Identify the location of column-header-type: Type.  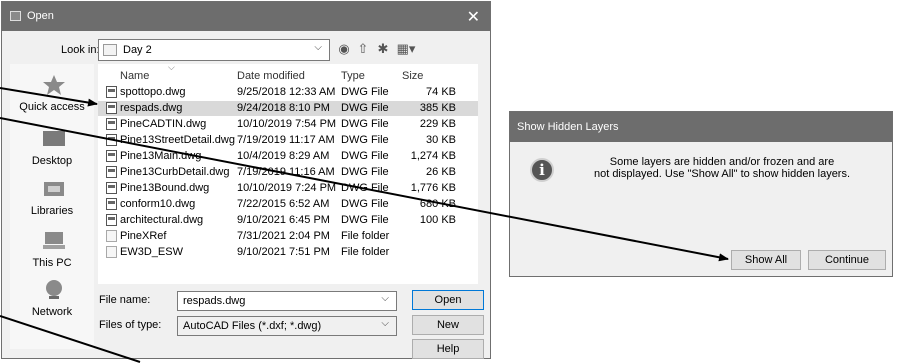
(353, 76).